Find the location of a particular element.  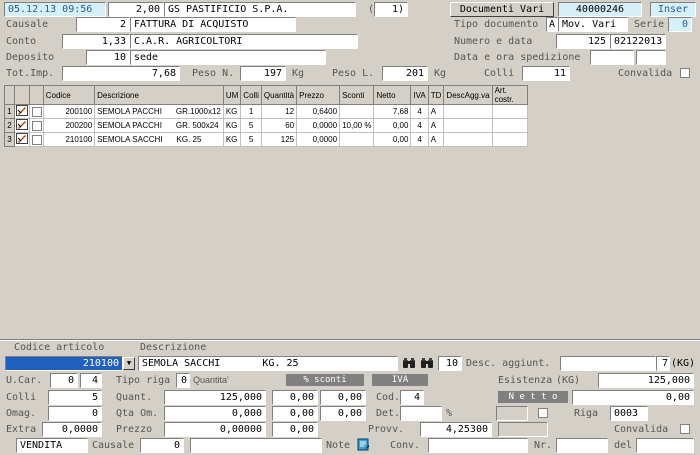

tipo-doc-desc-field: Mov. Vari is located at coordinates (593, 24).